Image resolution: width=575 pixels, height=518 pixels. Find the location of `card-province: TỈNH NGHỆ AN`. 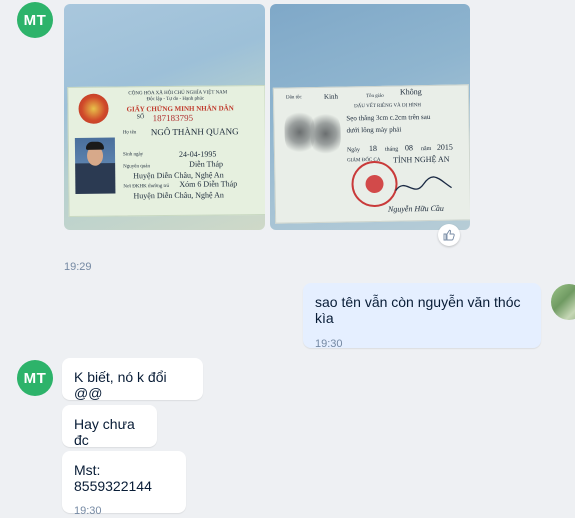

card-province: TỈNH NGHỆ AN is located at coordinates (421, 159).